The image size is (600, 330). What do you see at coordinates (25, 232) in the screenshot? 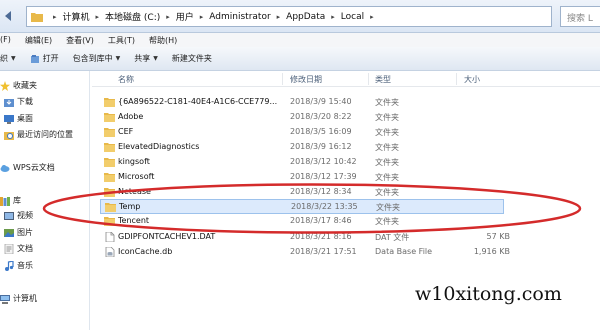
I see `sidebar-item-label: 图片` at bounding box center [25, 232].